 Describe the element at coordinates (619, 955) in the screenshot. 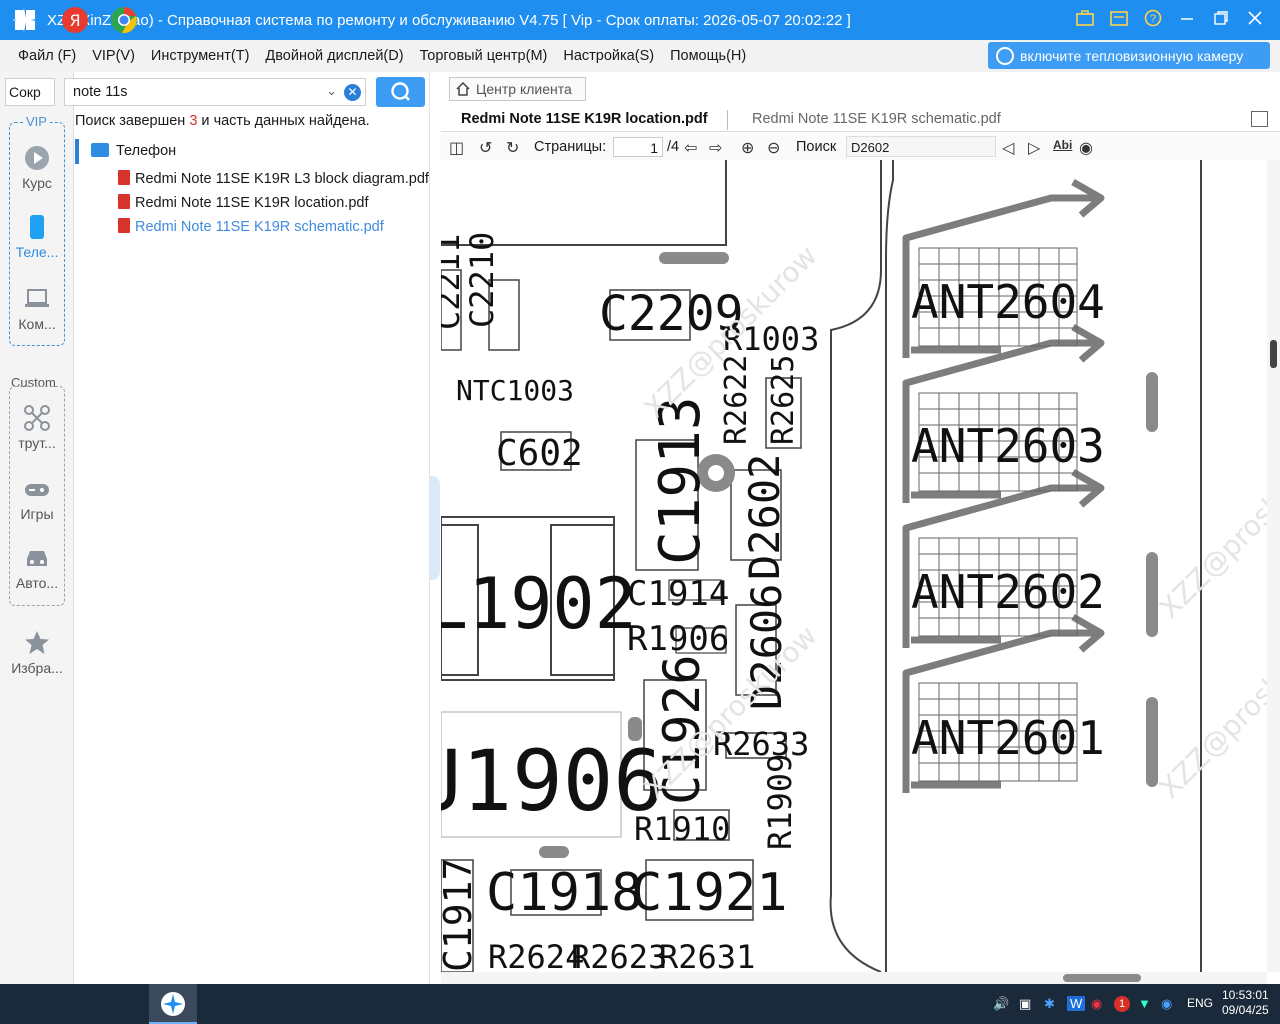

I see `component-label-r2623: R2623` at that location.